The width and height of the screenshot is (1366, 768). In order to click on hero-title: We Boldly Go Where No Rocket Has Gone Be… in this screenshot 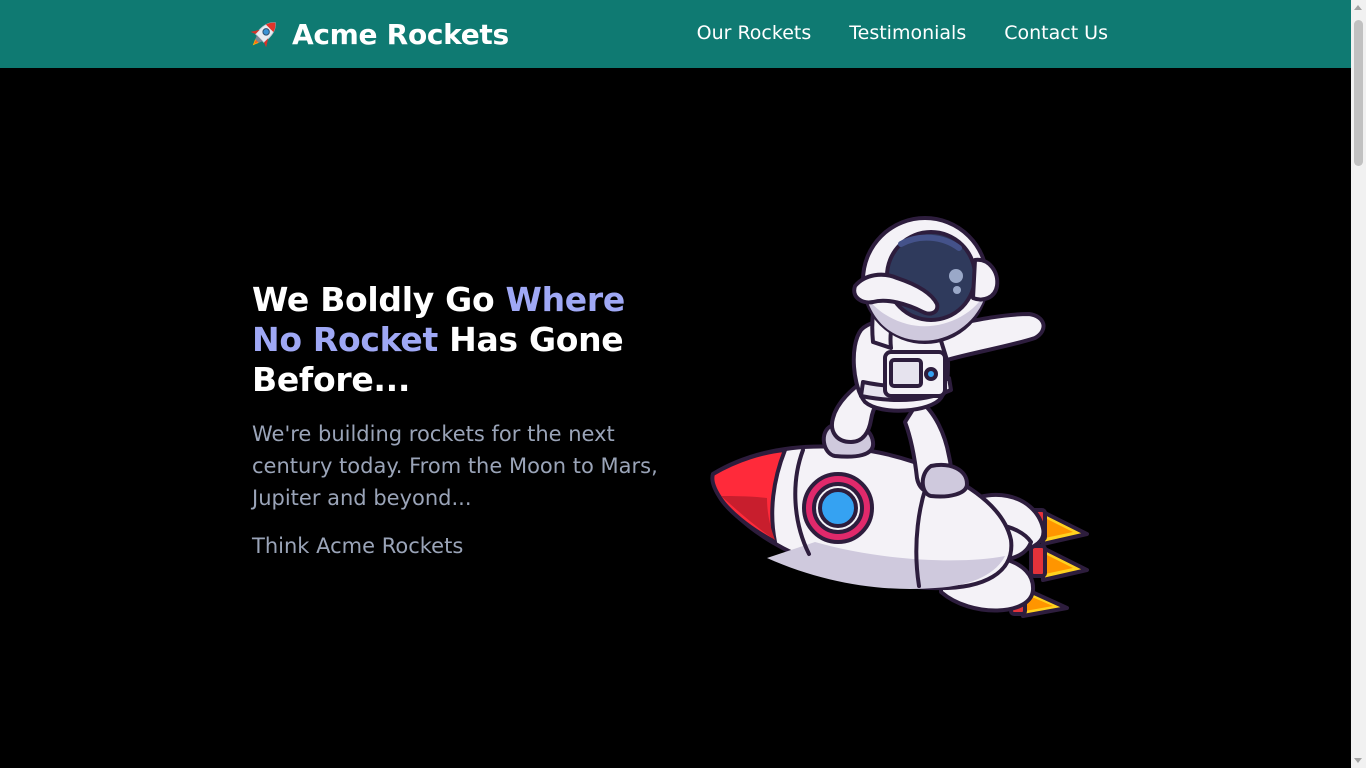, I will do `click(467, 340)`.